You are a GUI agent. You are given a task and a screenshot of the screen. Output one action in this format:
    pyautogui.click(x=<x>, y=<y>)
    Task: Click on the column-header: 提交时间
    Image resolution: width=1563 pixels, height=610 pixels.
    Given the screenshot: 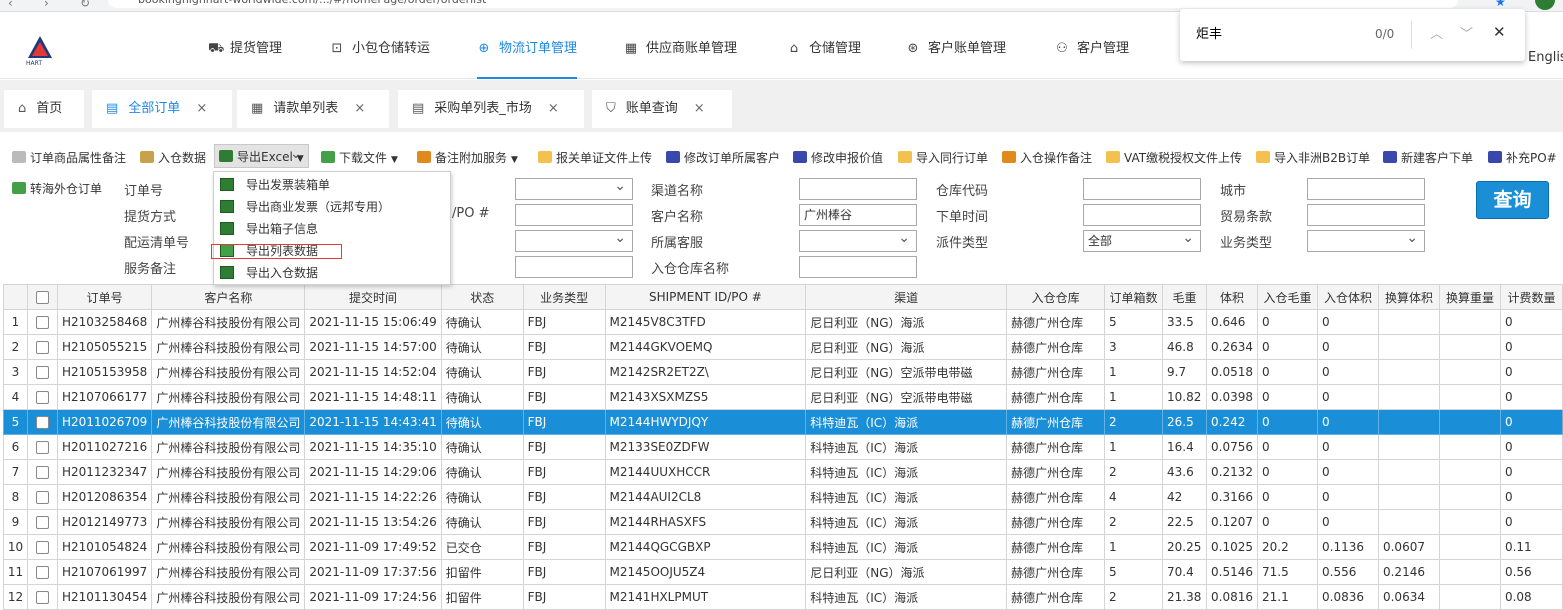 What is the action you would take?
    pyautogui.click(x=373, y=297)
    